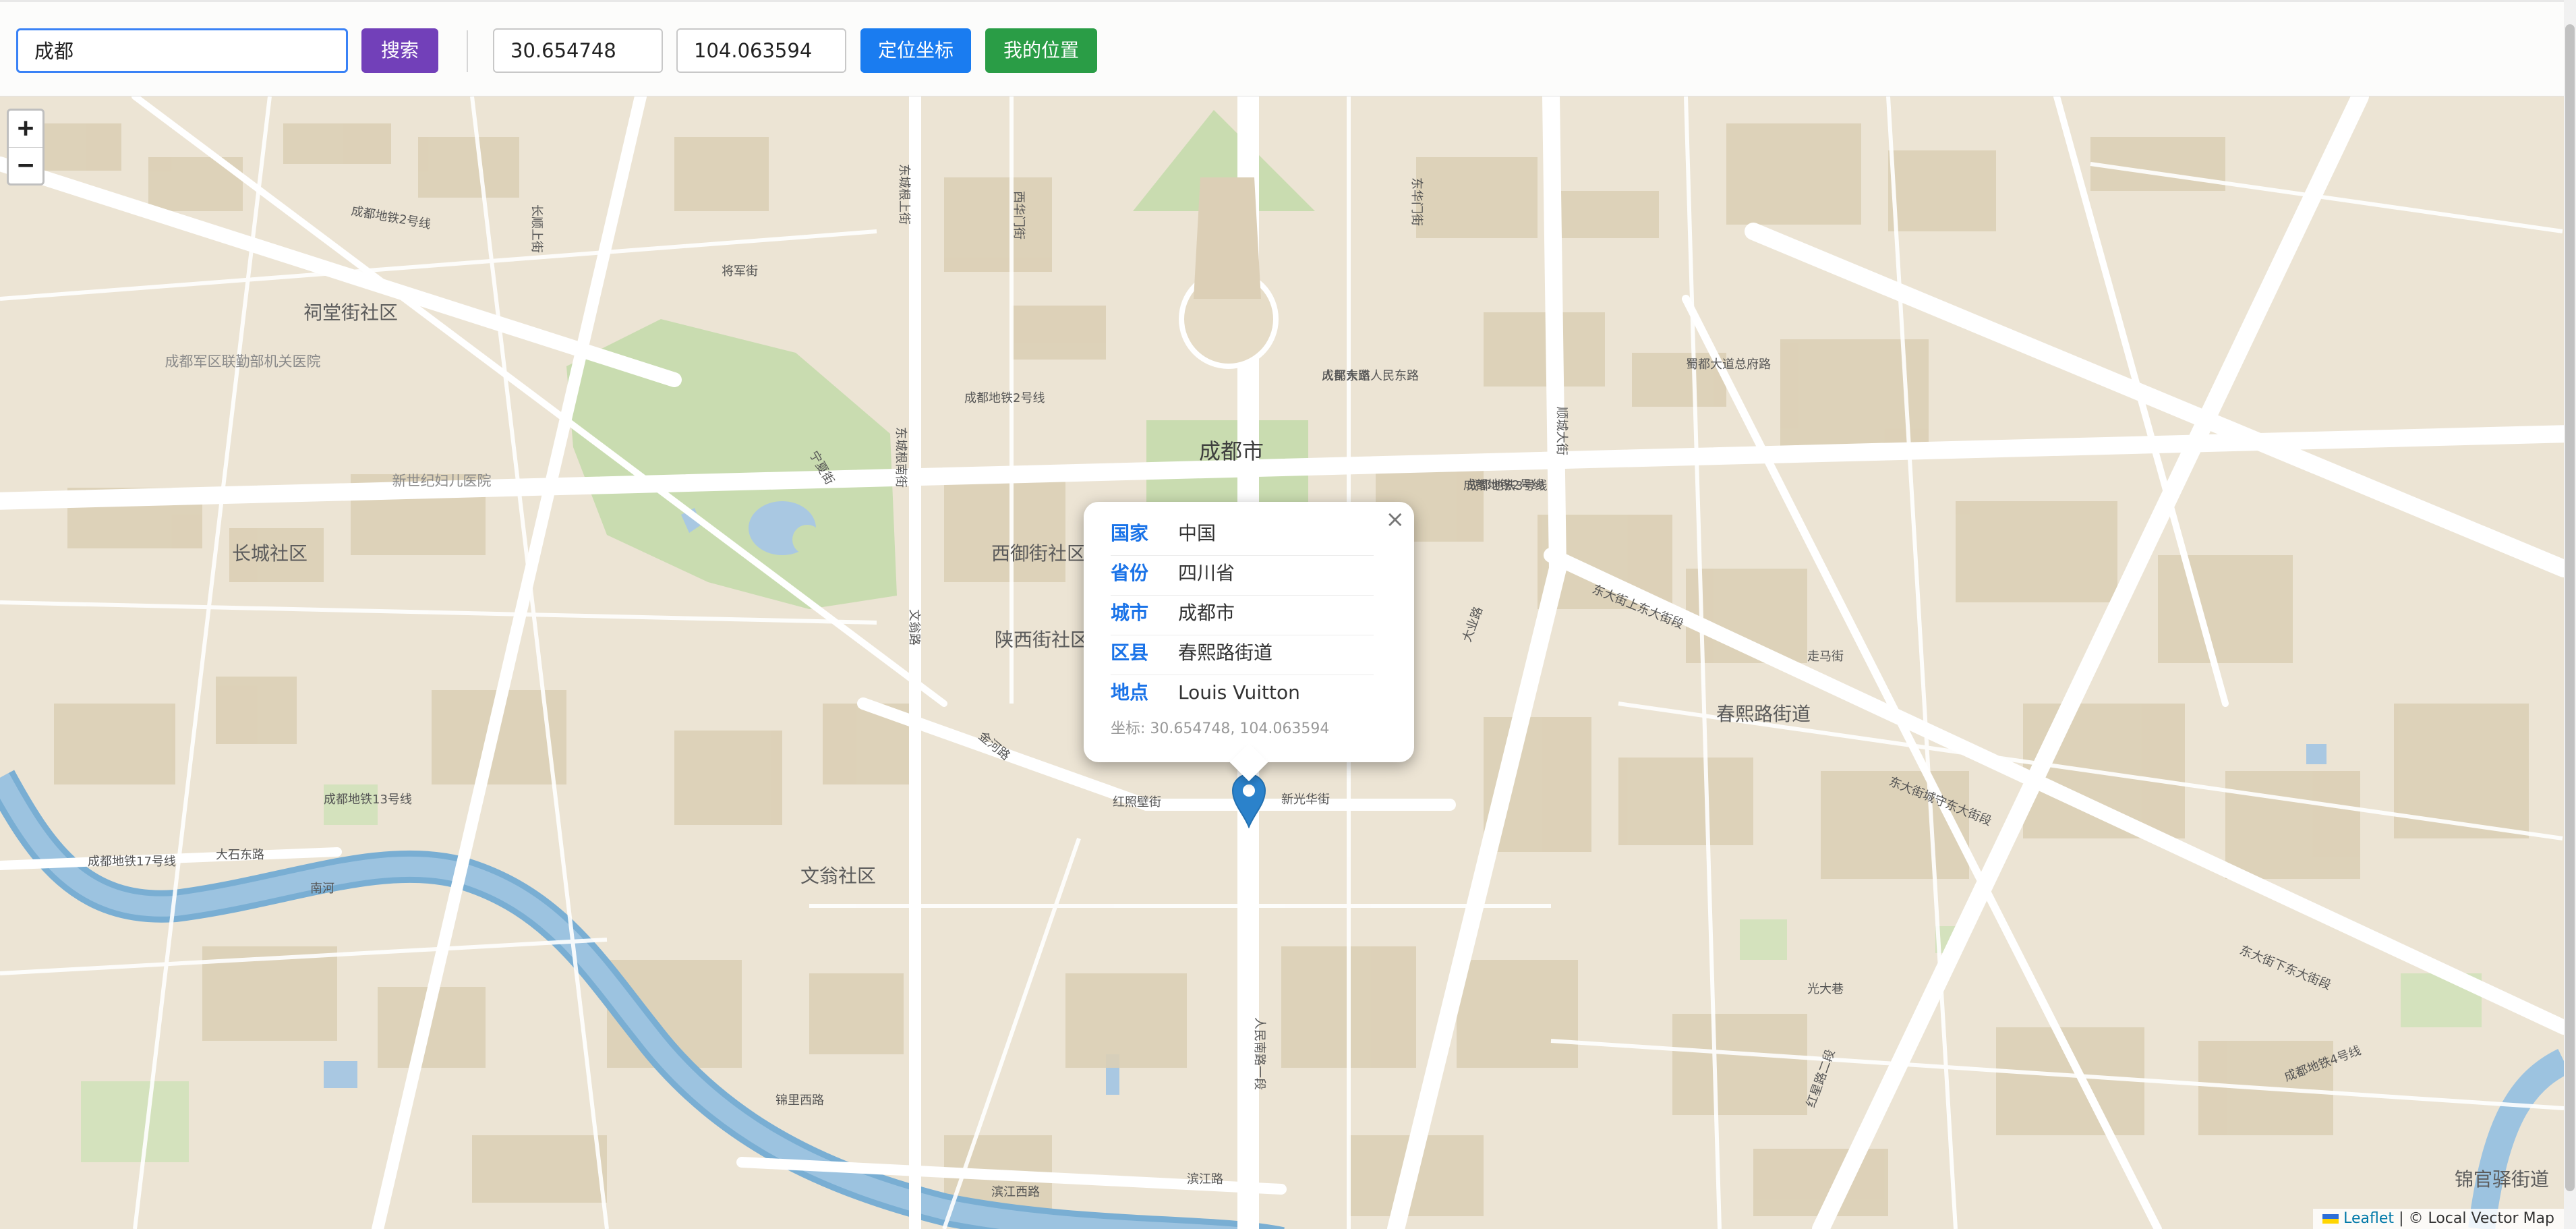 Image resolution: width=2576 pixels, height=1229 pixels. Describe the element at coordinates (1561, 431) in the screenshot. I see `map-street-label: 顺城大街` at that location.